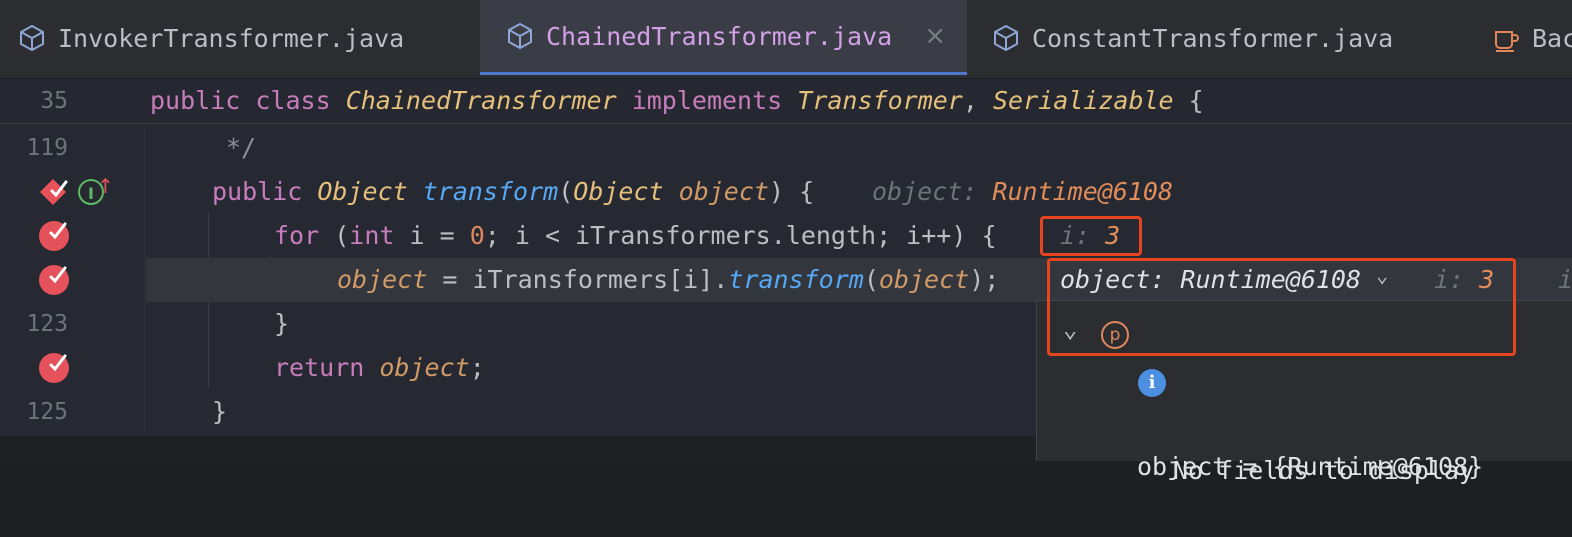 Image resolution: width=1572 pixels, height=537 pixels. Describe the element at coordinates (54, 101) in the screenshot. I see `line-number: 35` at that location.